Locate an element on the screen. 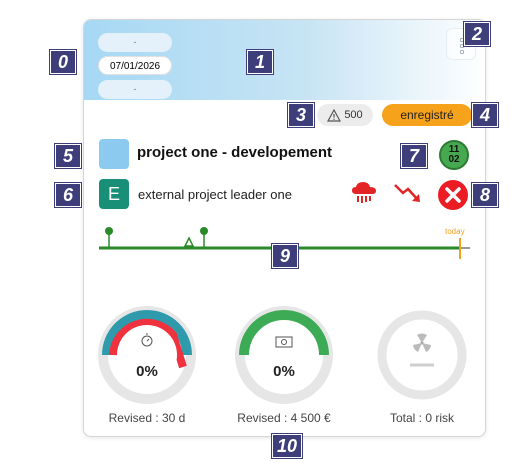 This screenshot has height=463, width=525. marker-8: 8 is located at coordinates (485, 195).